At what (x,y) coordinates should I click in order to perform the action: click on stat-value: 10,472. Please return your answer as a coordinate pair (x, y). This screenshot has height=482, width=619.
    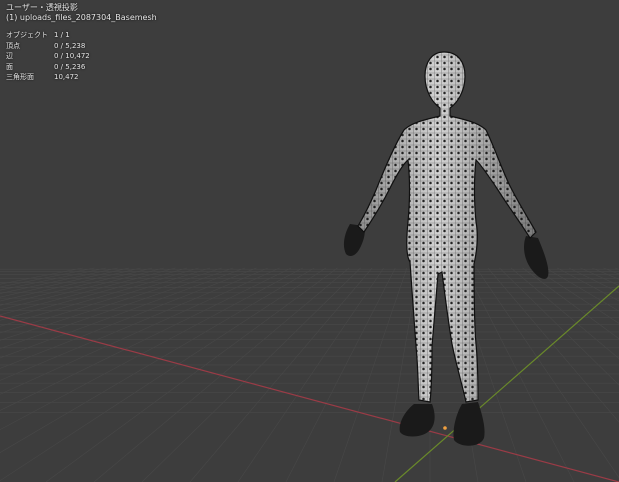
    Looking at the image, I should click on (66, 77).